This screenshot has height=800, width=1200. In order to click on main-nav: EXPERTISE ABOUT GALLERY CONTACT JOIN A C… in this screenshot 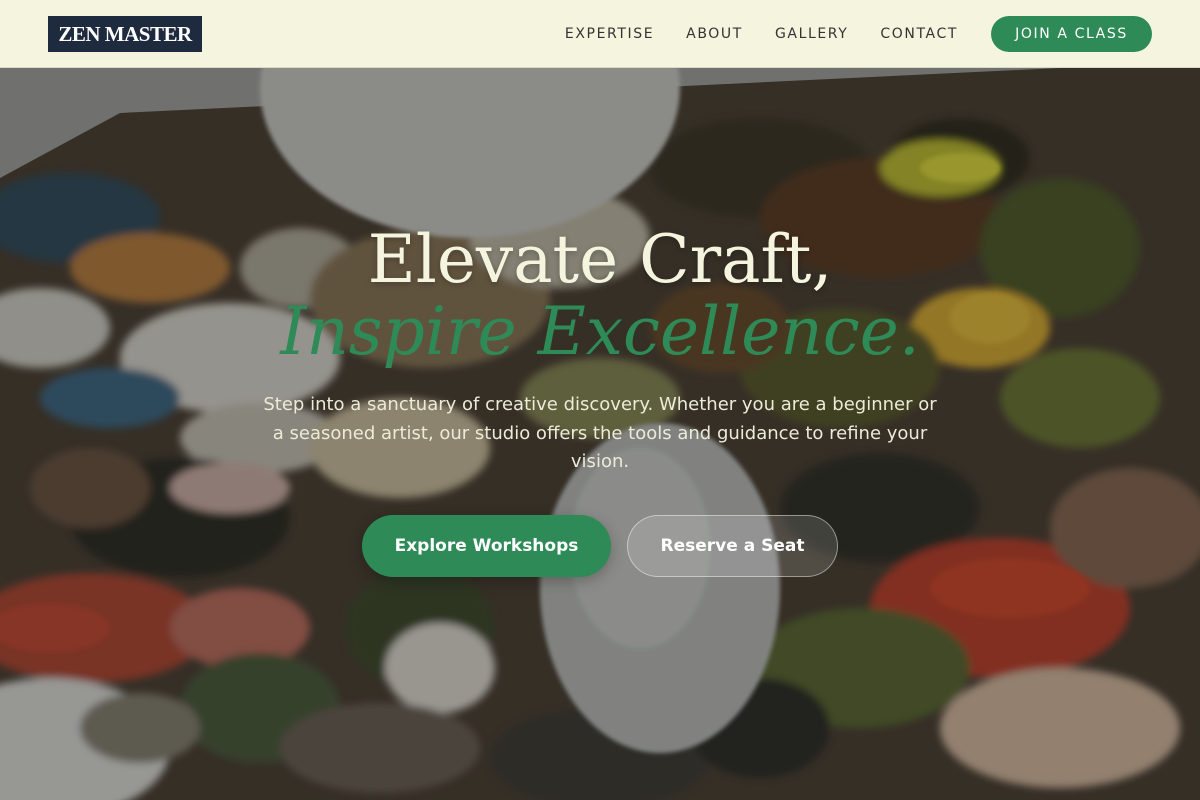, I will do `click(858, 34)`.